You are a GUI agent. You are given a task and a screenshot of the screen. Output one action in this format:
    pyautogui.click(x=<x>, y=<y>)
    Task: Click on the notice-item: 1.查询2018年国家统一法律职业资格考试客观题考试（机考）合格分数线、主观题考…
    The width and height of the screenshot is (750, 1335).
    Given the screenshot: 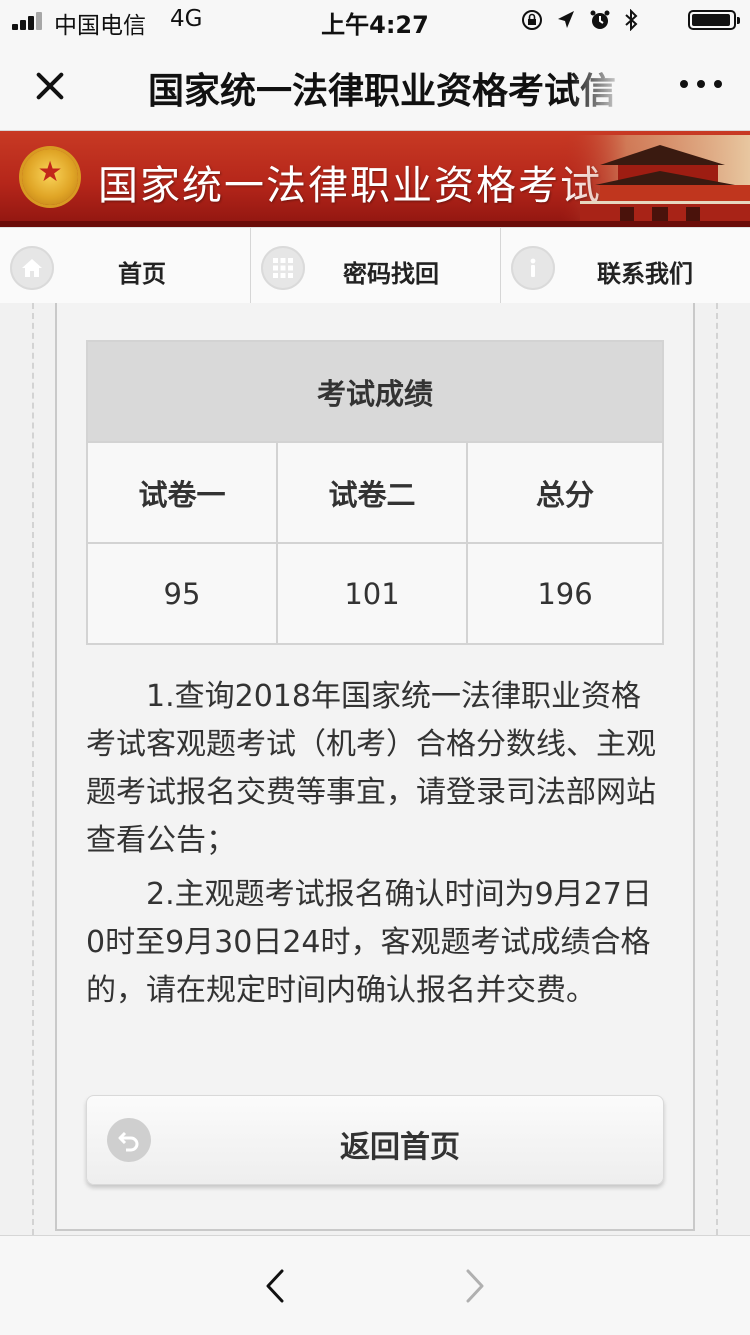 What is the action you would take?
    pyautogui.click(x=371, y=768)
    